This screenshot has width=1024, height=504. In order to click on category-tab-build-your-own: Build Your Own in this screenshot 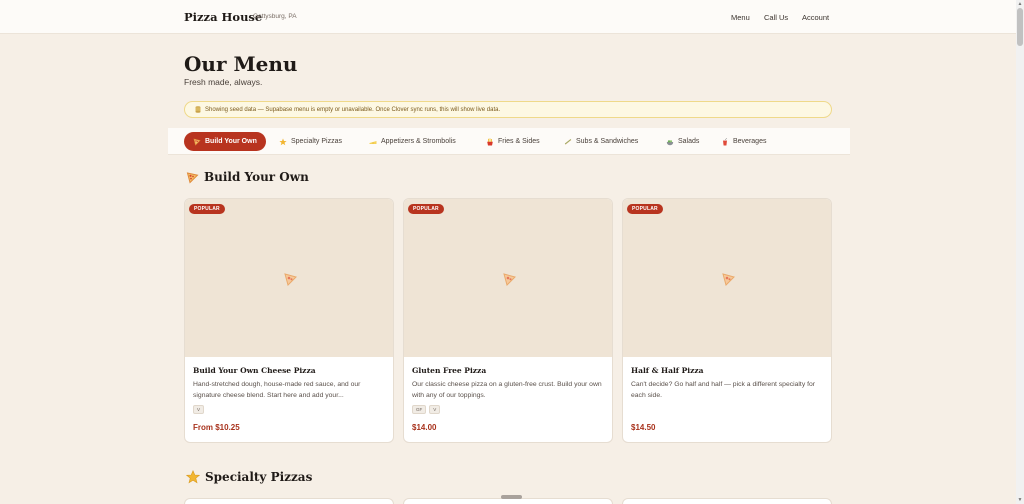, I will do `click(225, 141)`.